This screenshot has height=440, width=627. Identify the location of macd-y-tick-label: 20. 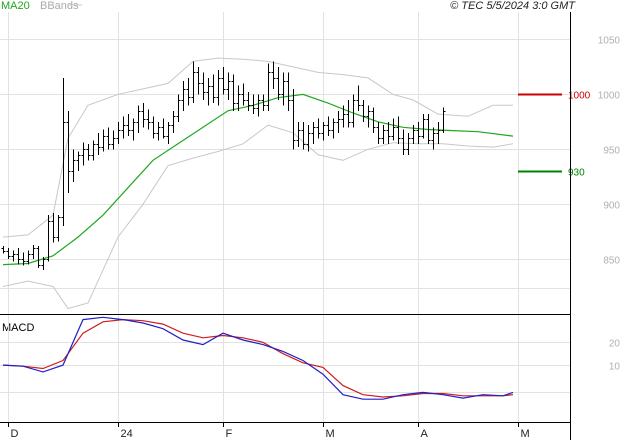
(615, 344).